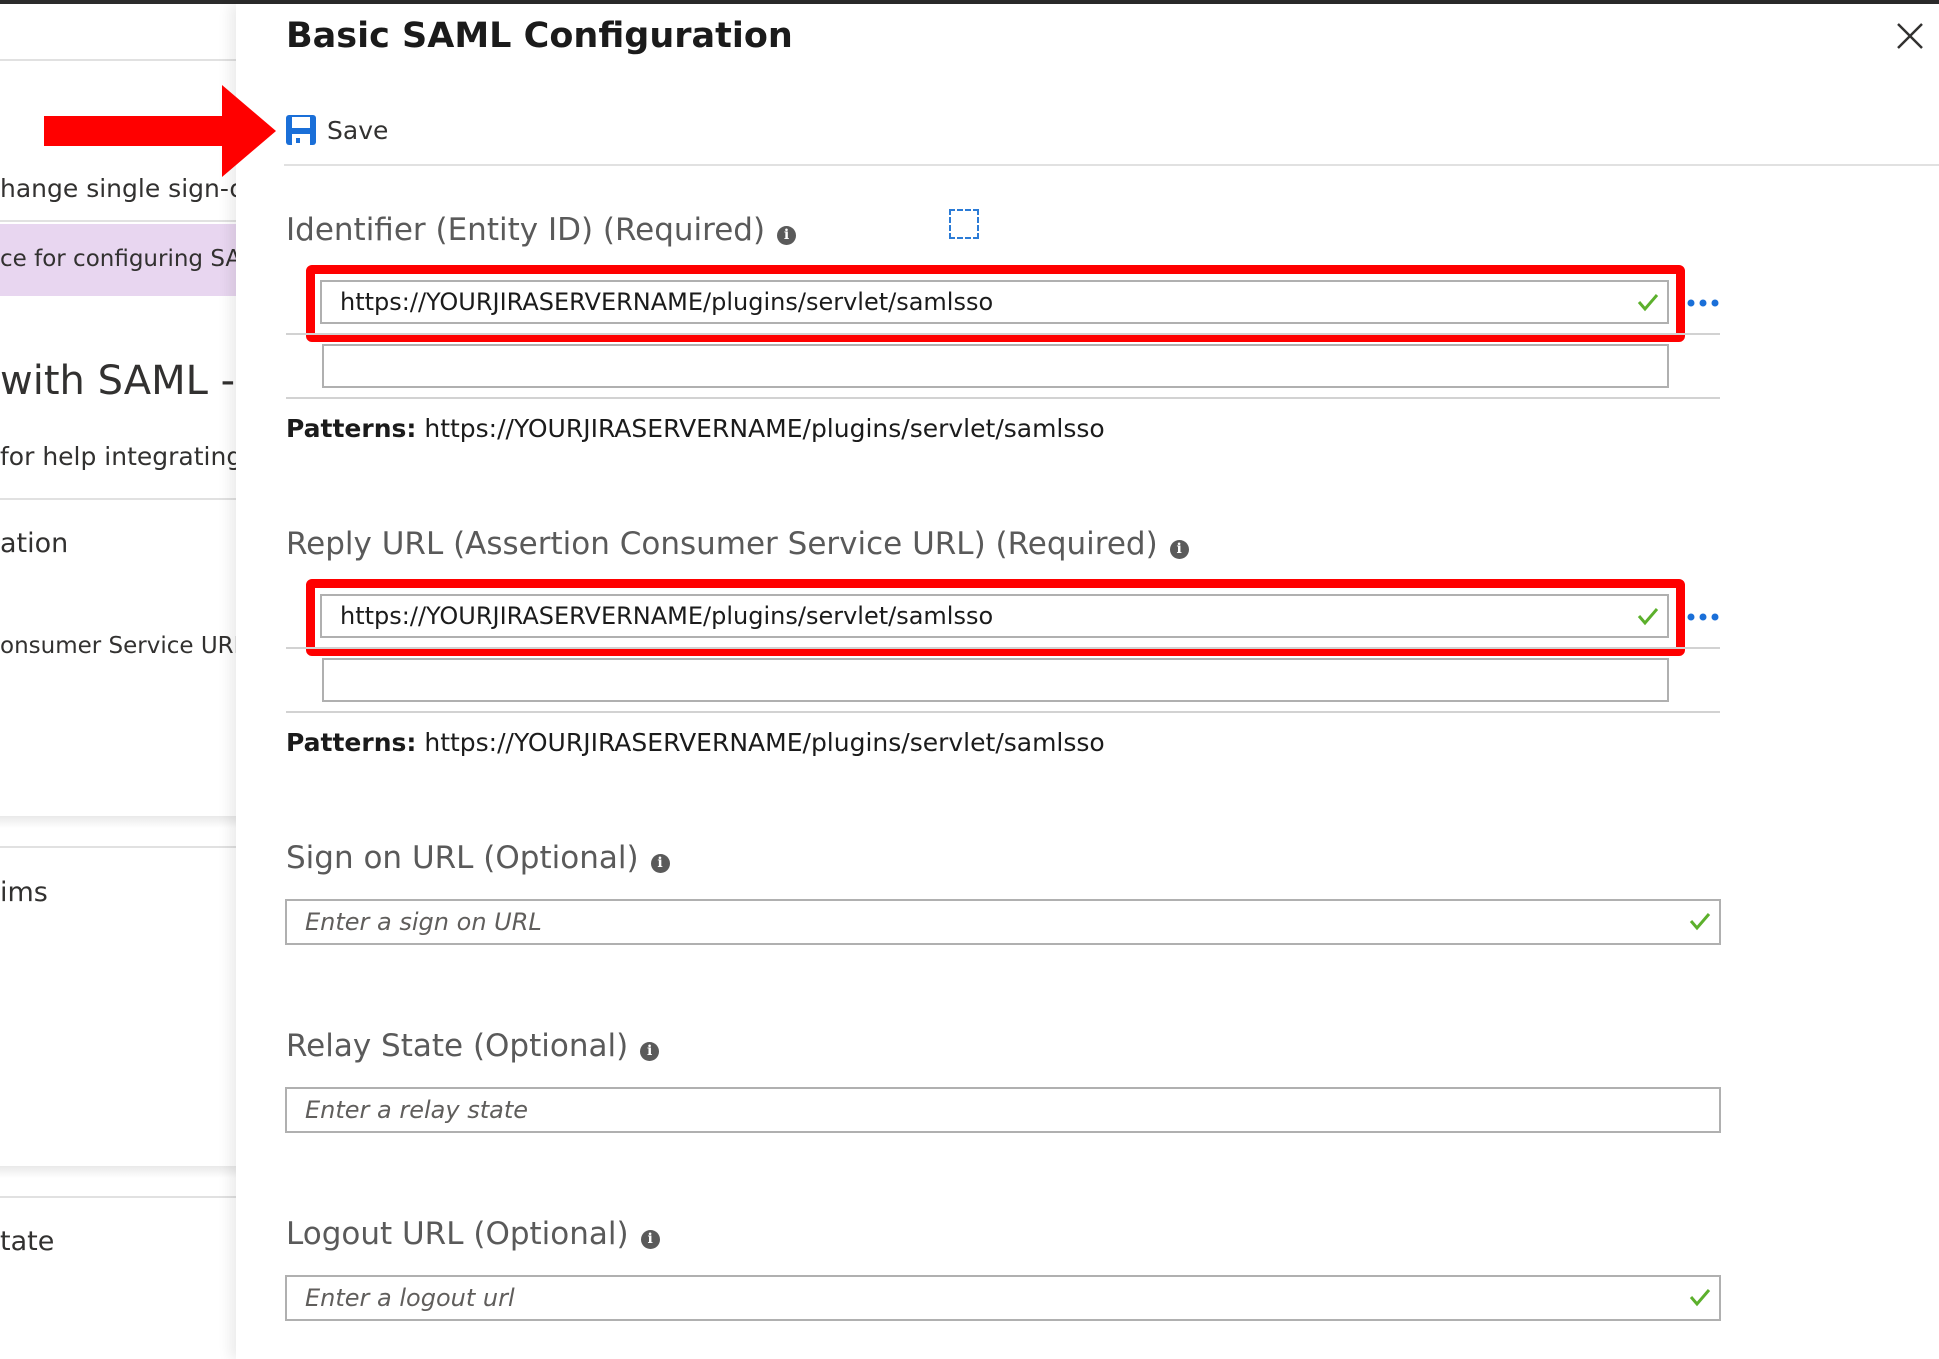  I want to click on annotation-arrow-icon, so click(160, 131).